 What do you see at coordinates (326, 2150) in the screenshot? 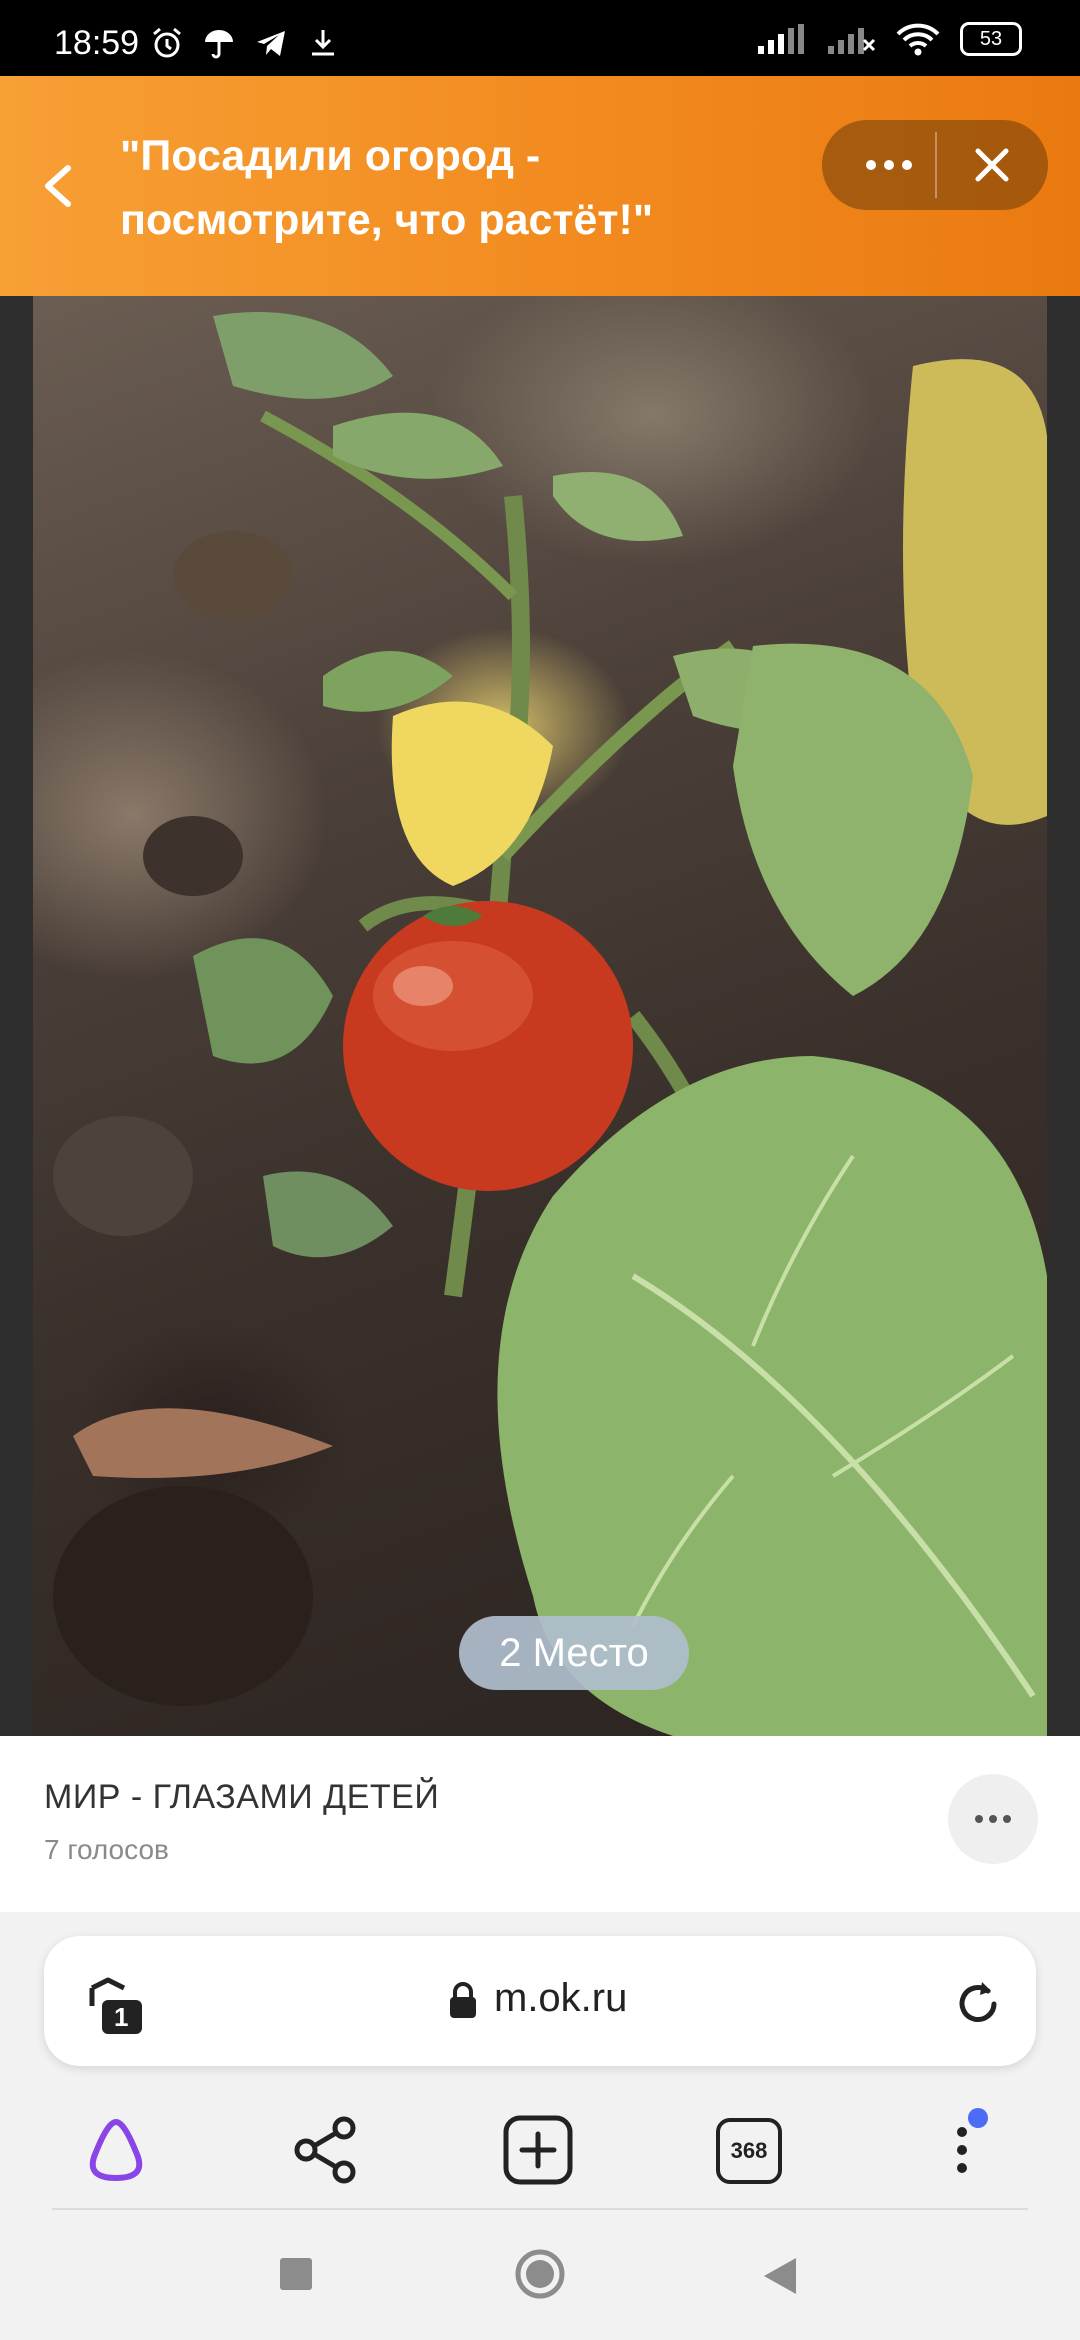
I see `share-icon` at bounding box center [326, 2150].